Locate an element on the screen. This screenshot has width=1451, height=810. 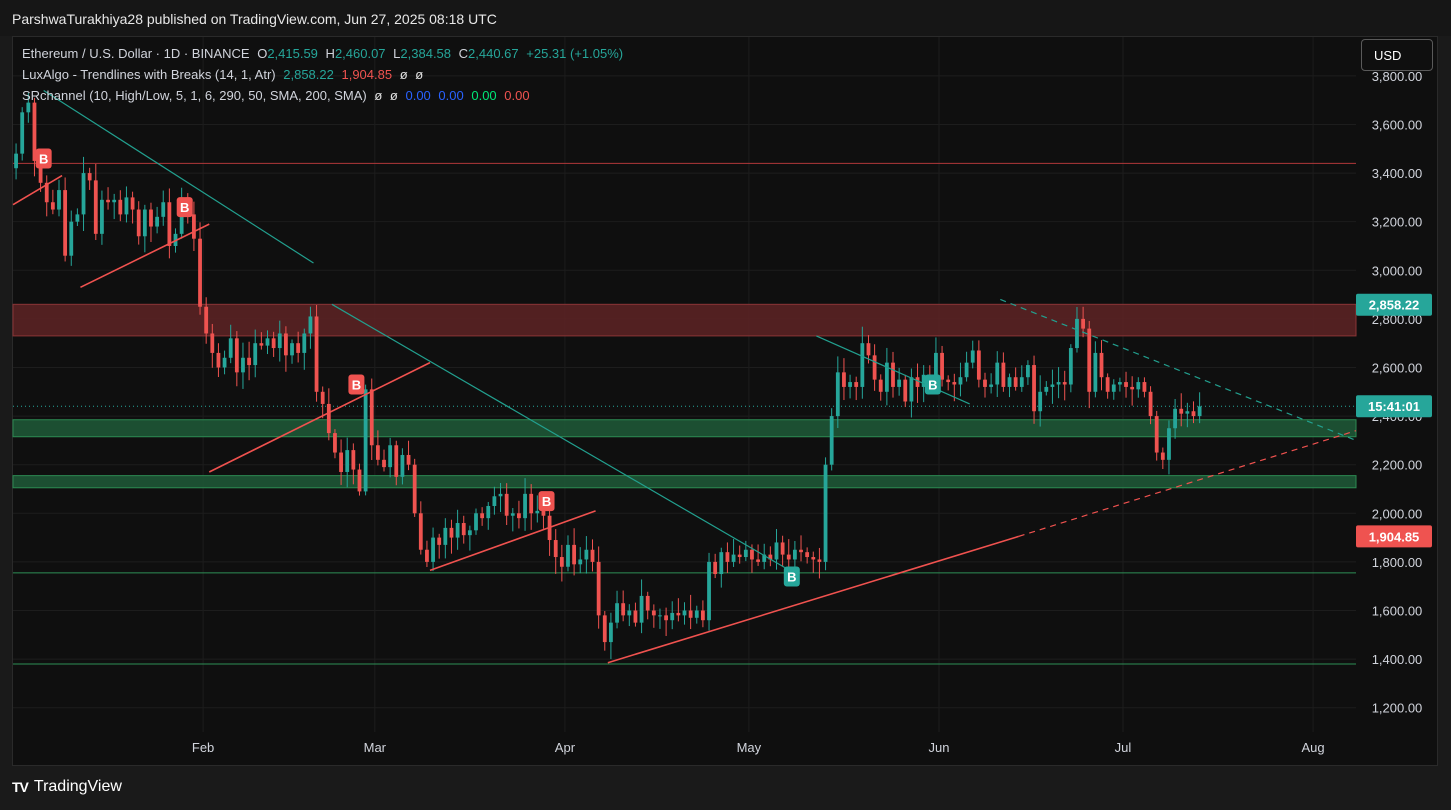
currency-button: USD is located at coordinates (1397, 55).